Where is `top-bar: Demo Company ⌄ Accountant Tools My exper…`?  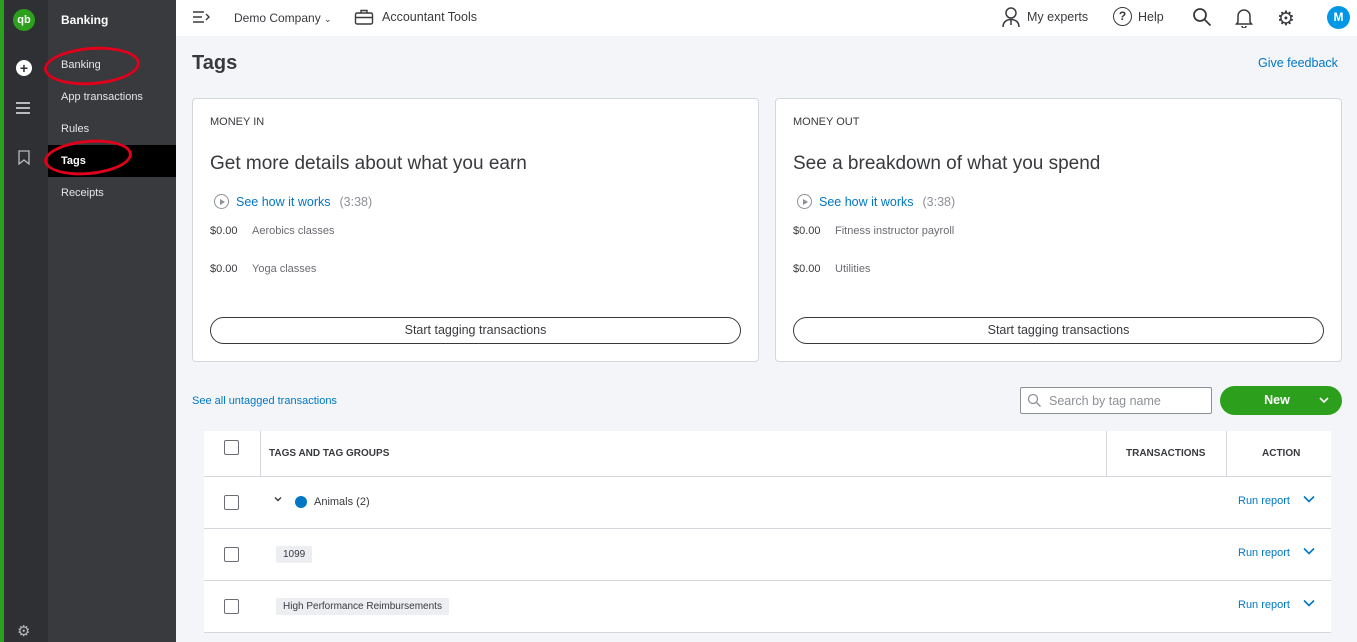 top-bar: Demo Company ⌄ Accountant Tools My exper… is located at coordinates (766, 18).